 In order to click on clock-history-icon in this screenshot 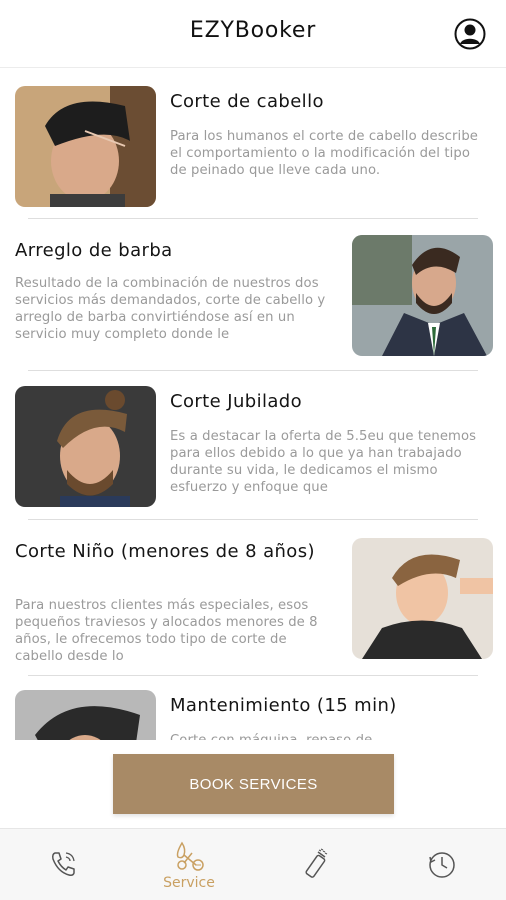, I will do `click(442, 865)`.